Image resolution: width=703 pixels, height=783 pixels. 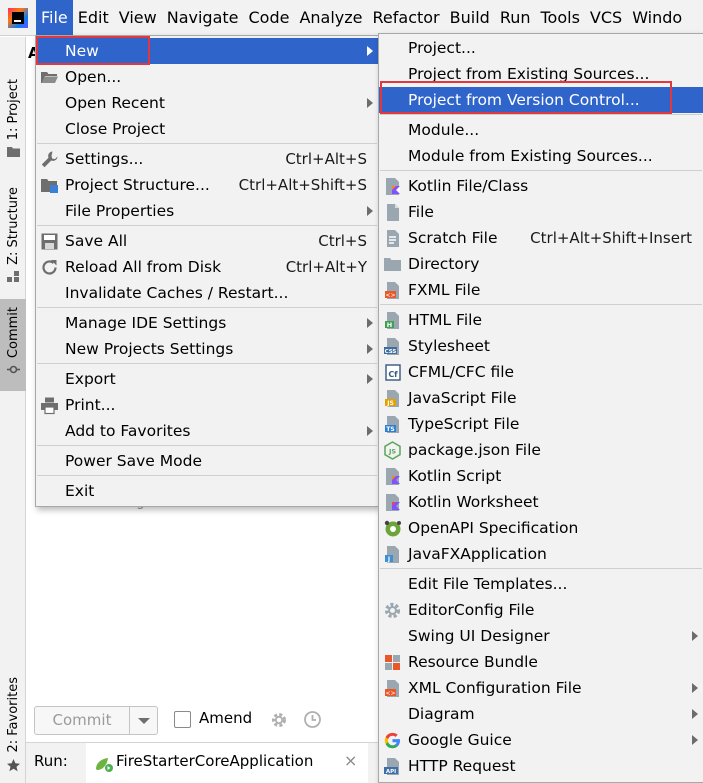 What do you see at coordinates (49, 406) in the screenshot?
I see `print-icon` at bounding box center [49, 406].